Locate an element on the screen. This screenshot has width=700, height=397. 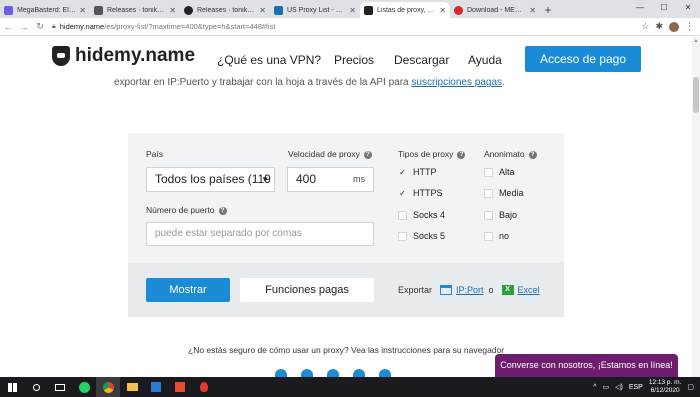
browser-tab: US Proxy List - Free Pro ✕ is located at coordinates (315, 10).